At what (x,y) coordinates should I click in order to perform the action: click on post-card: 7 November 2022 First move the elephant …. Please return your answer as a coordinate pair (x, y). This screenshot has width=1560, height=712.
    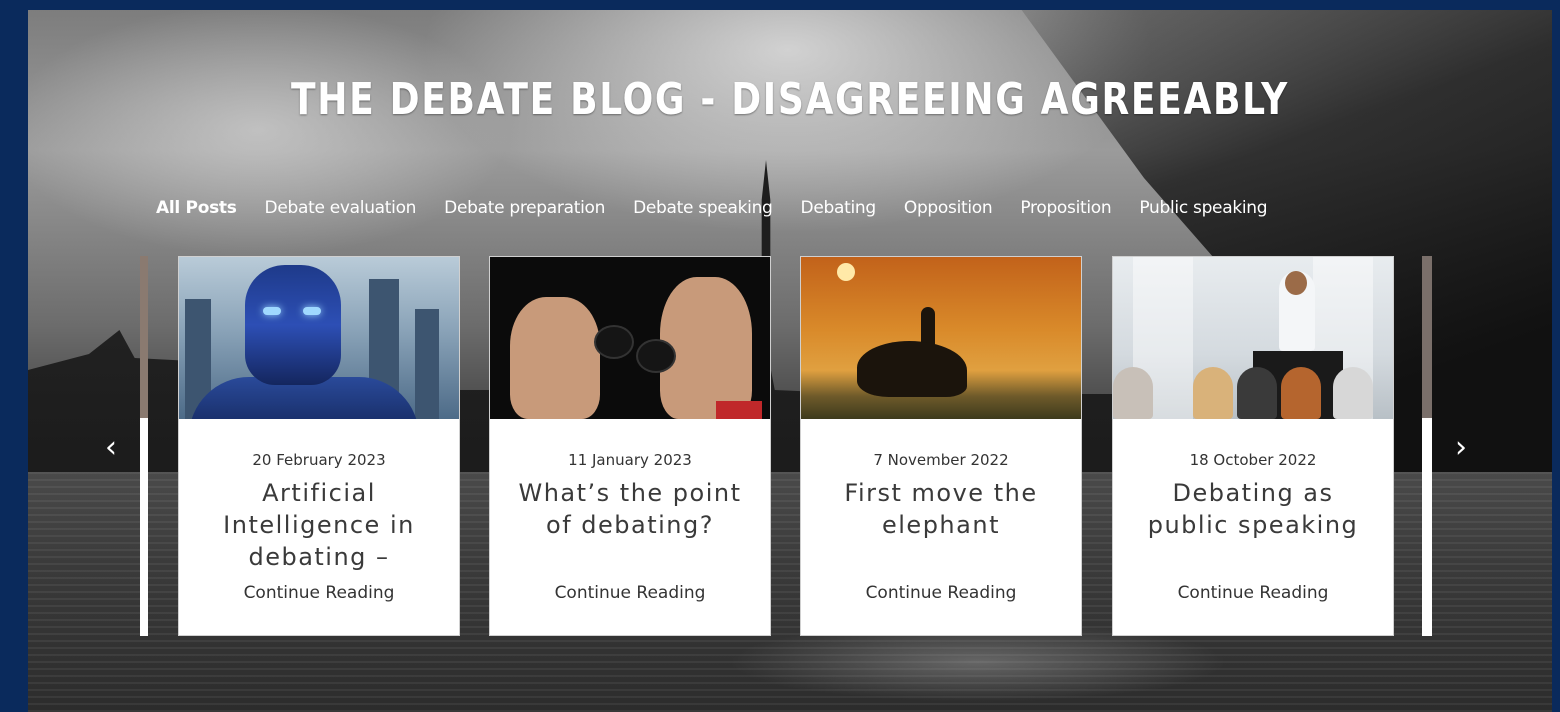
    Looking at the image, I should click on (941, 446).